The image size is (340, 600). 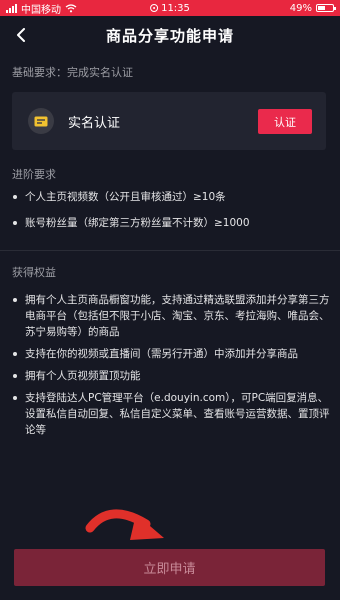 What do you see at coordinates (72, 72) in the screenshot?
I see `basic-requirement-label: 基础要求：完成实名认证` at bounding box center [72, 72].